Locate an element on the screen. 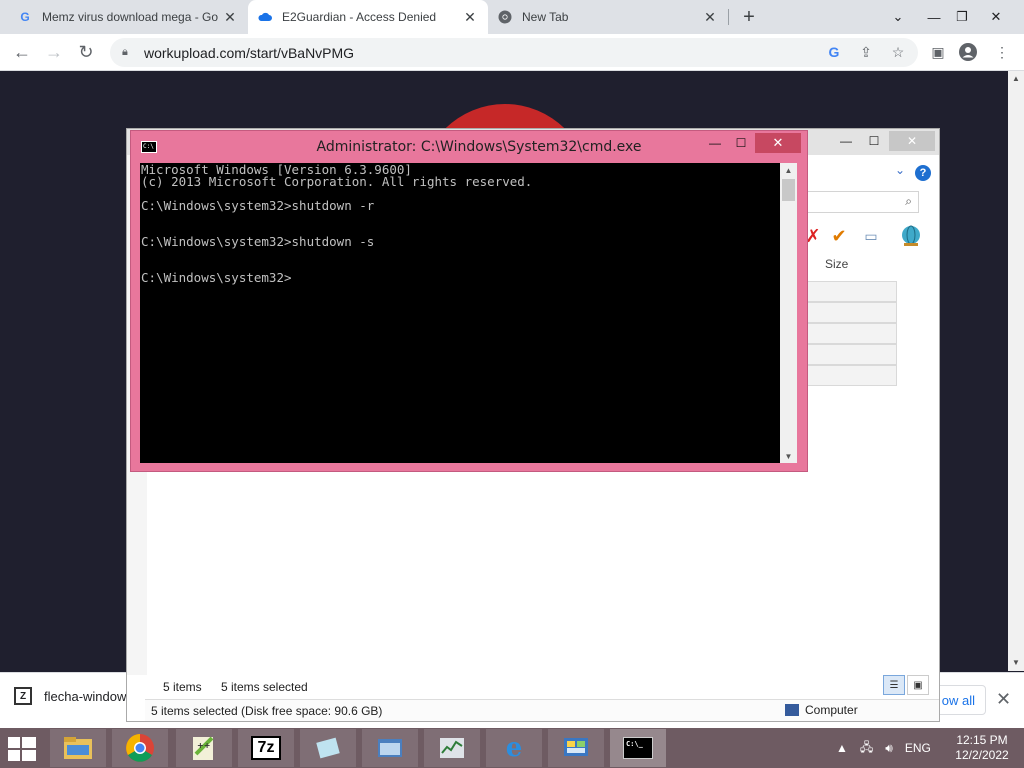 This screenshot has height=768, width=1024. new-tab-button: + is located at coordinates (749, 17).